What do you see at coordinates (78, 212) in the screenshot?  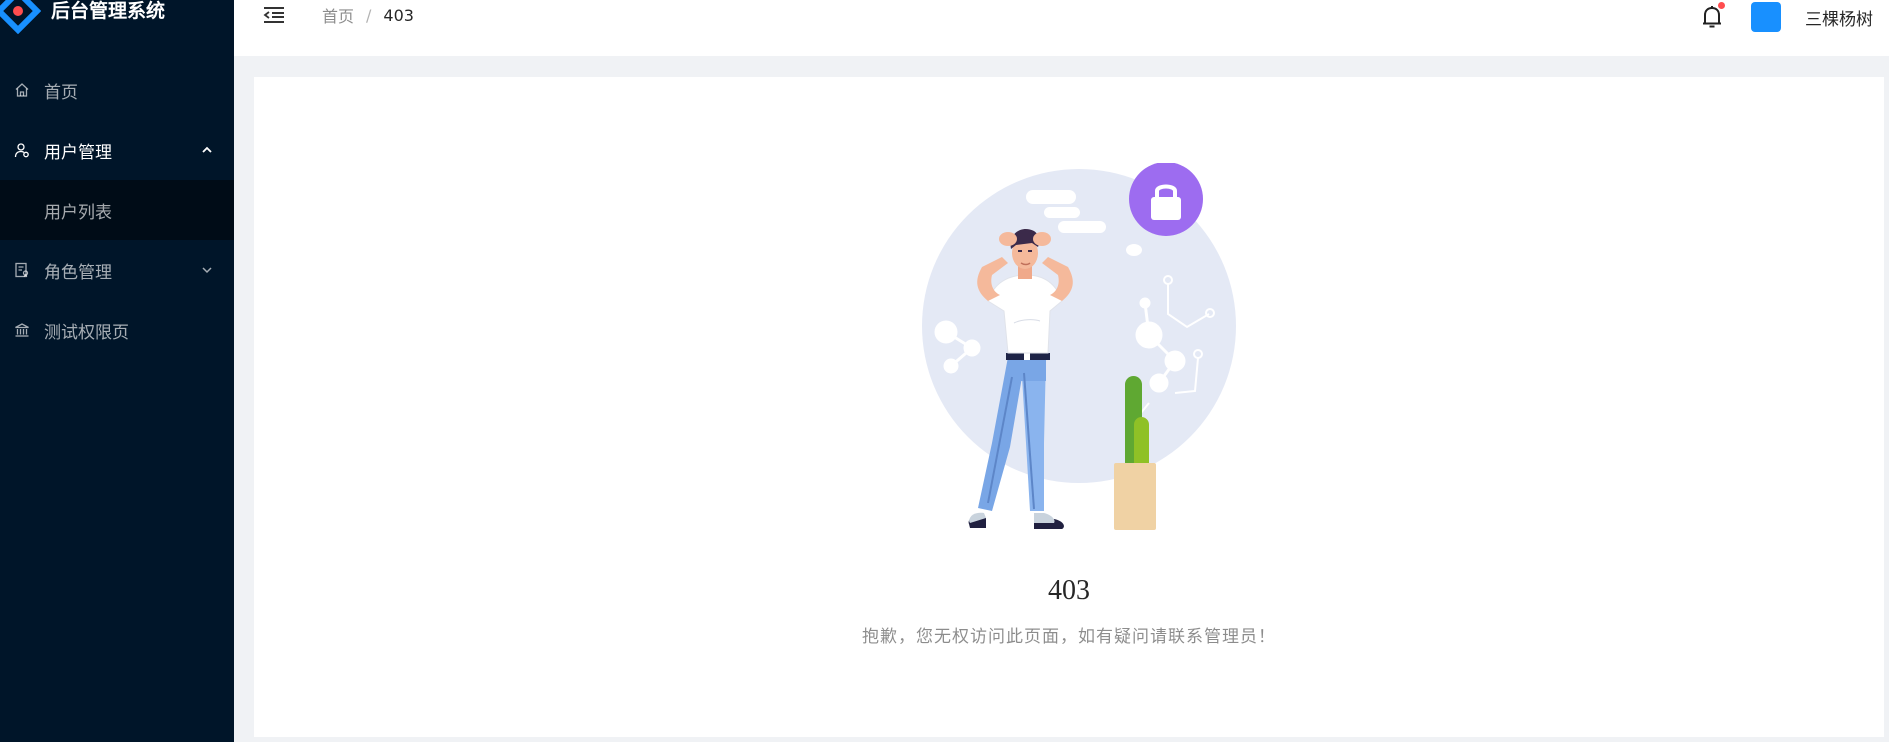 I see `sidebar-item-label: 用户列表` at bounding box center [78, 212].